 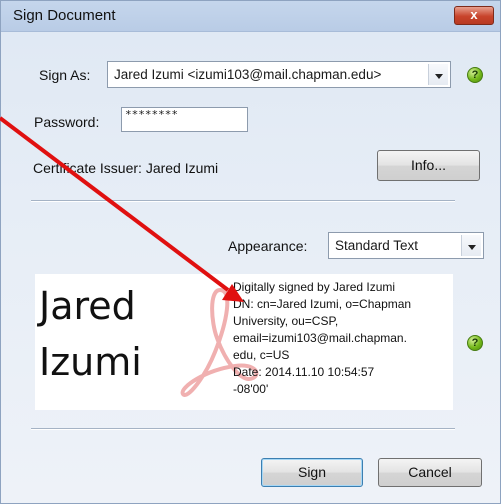 I want to click on title-bar: Sign Document x, so click(x=250, y=16).